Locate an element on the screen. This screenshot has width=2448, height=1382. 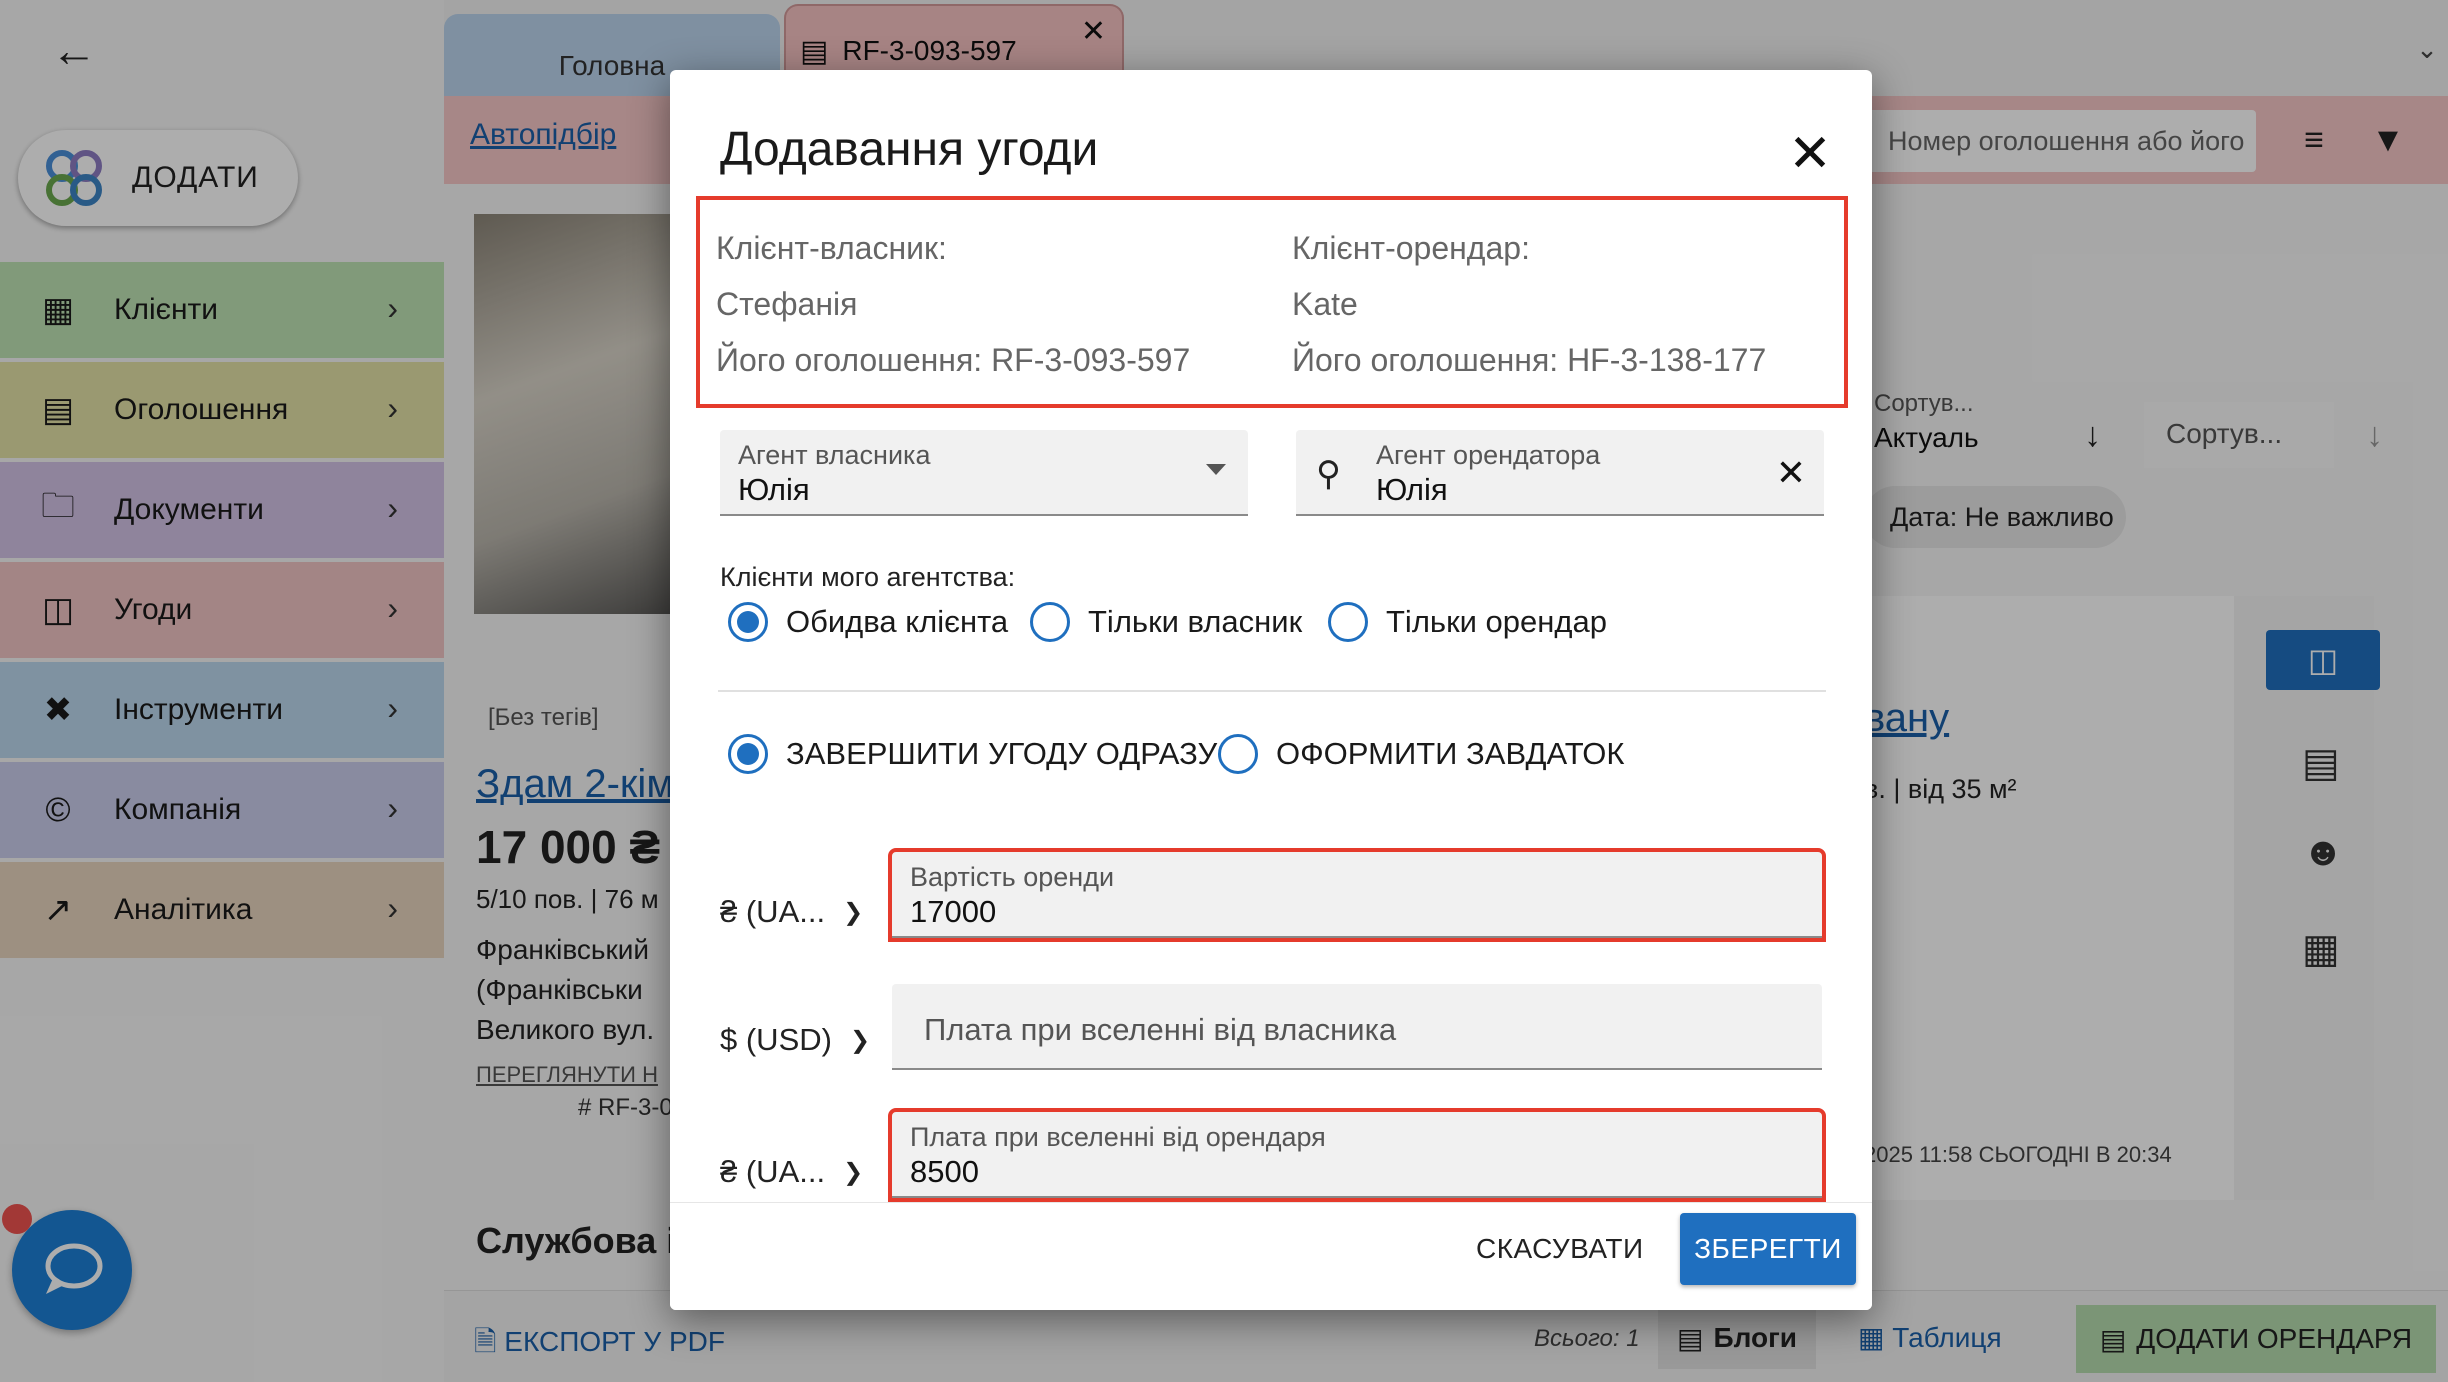
tenant-client-name: Kate is located at coordinates (1325, 304).